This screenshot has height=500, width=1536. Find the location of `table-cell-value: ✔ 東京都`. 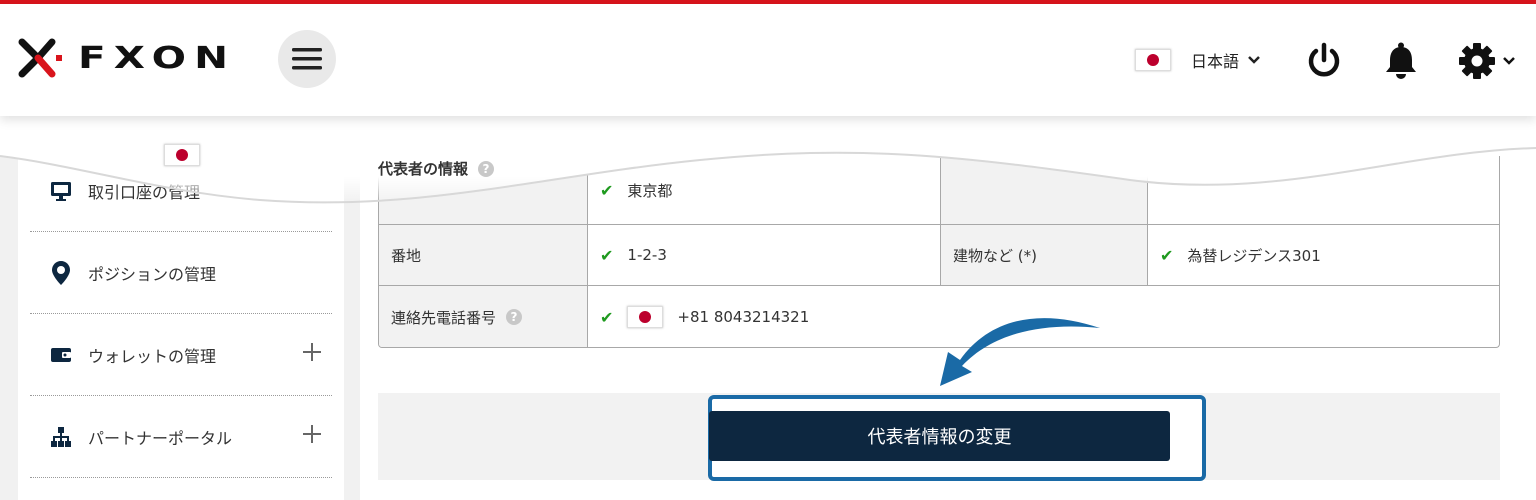

table-cell-value: ✔ 東京都 is located at coordinates (764, 190).